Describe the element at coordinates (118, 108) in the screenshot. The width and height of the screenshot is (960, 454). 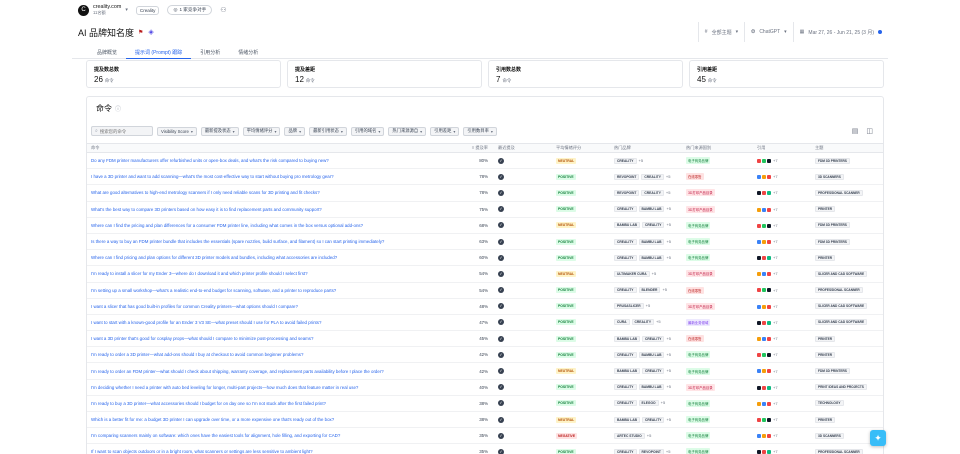
I see `info-icon: ⓘ` at that location.